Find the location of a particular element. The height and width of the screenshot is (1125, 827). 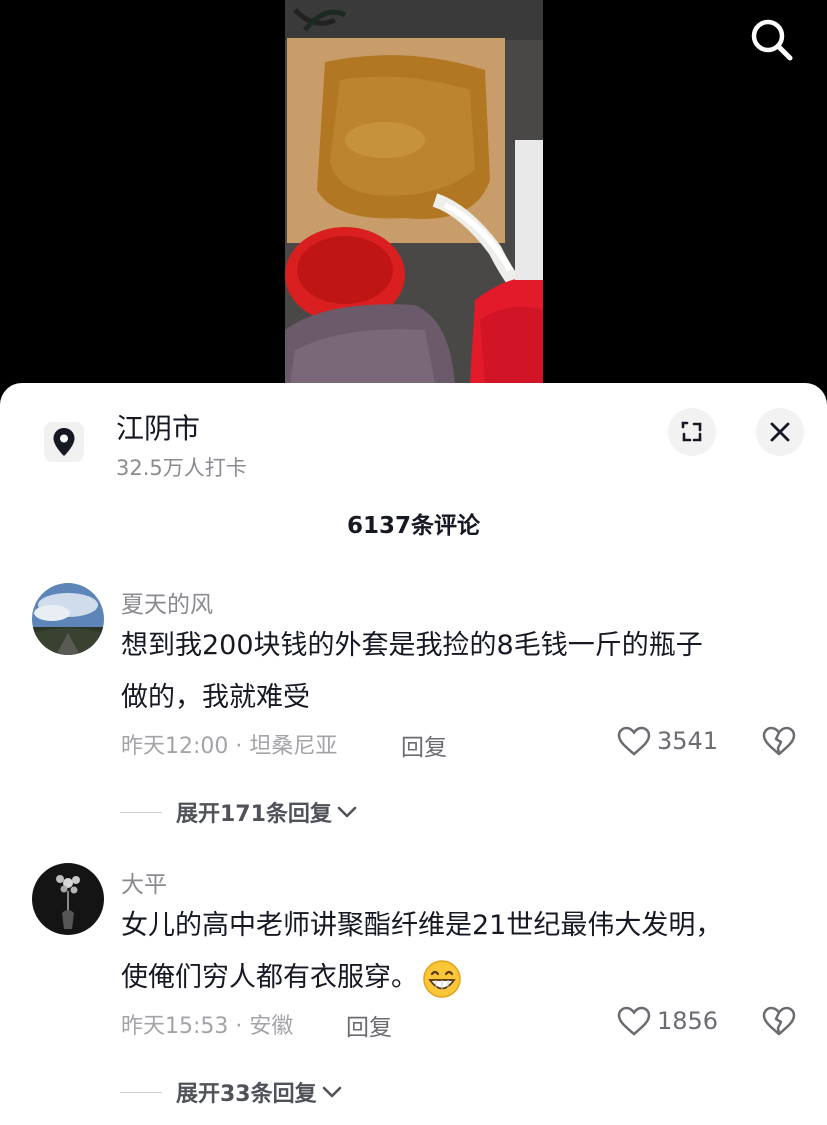

expand-replies-button: 展开33条回复 is located at coordinates (231, 1092).